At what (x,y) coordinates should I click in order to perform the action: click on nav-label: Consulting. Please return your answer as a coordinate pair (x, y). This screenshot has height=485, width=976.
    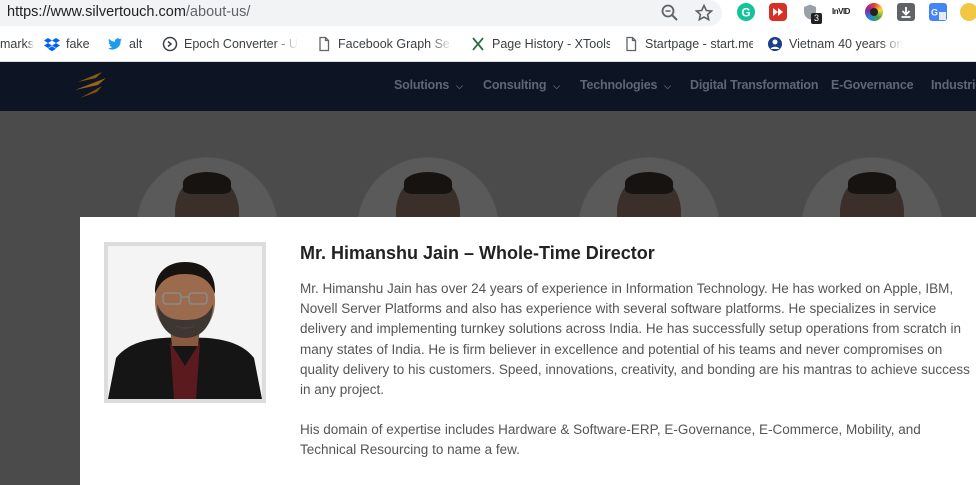
    Looking at the image, I should click on (515, 85).